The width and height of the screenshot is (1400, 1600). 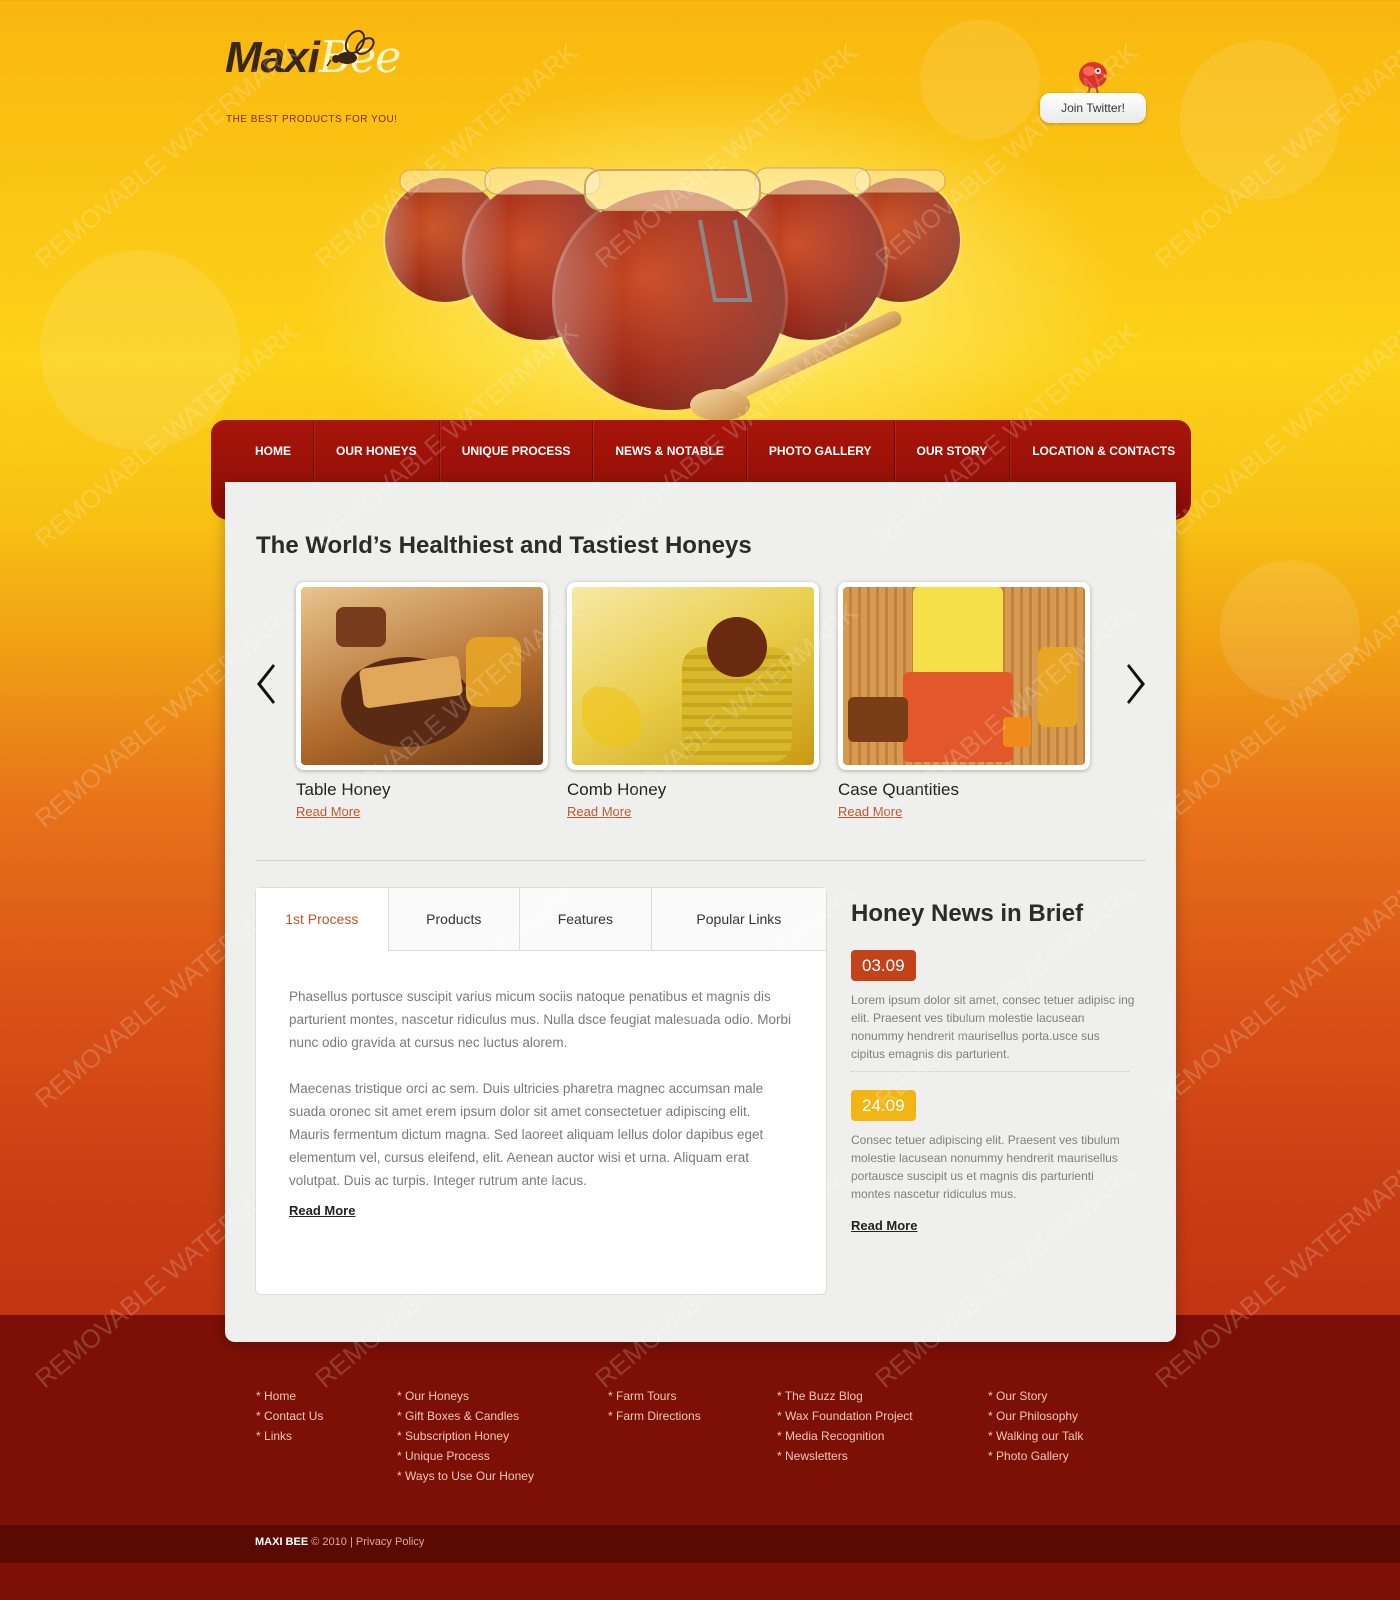 I want to click on nav-location-contacts: LOCATION & CONTACTS, so click(x=1103, y=451).